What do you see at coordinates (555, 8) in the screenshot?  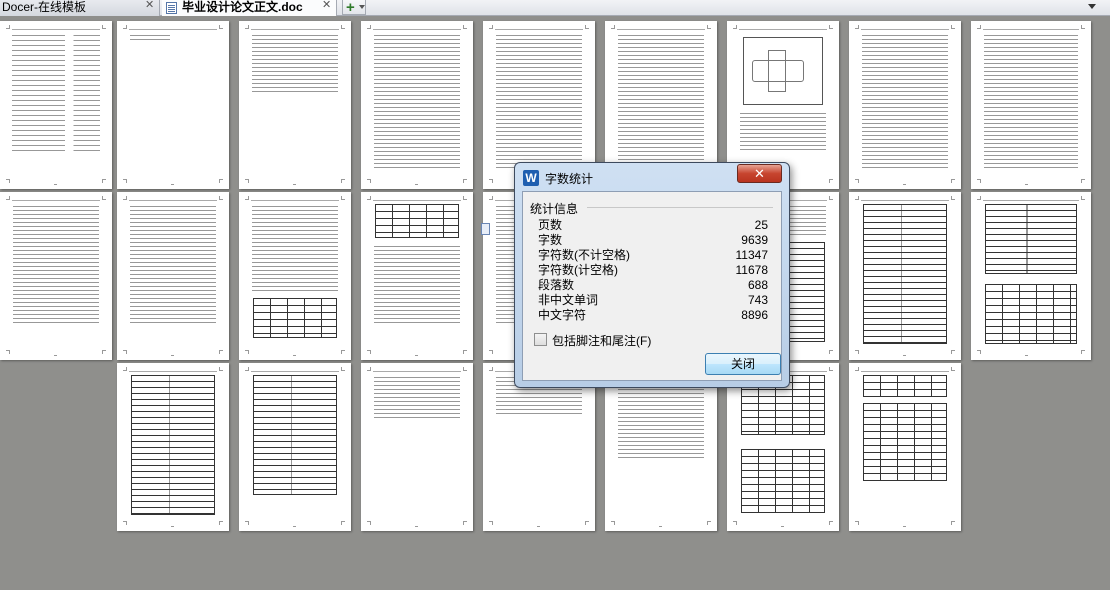 I see `tab-bar: Docer-在线模板 ✕ 毕业设计论文正文.doc ✕ +` at bounding box center [555, 8].